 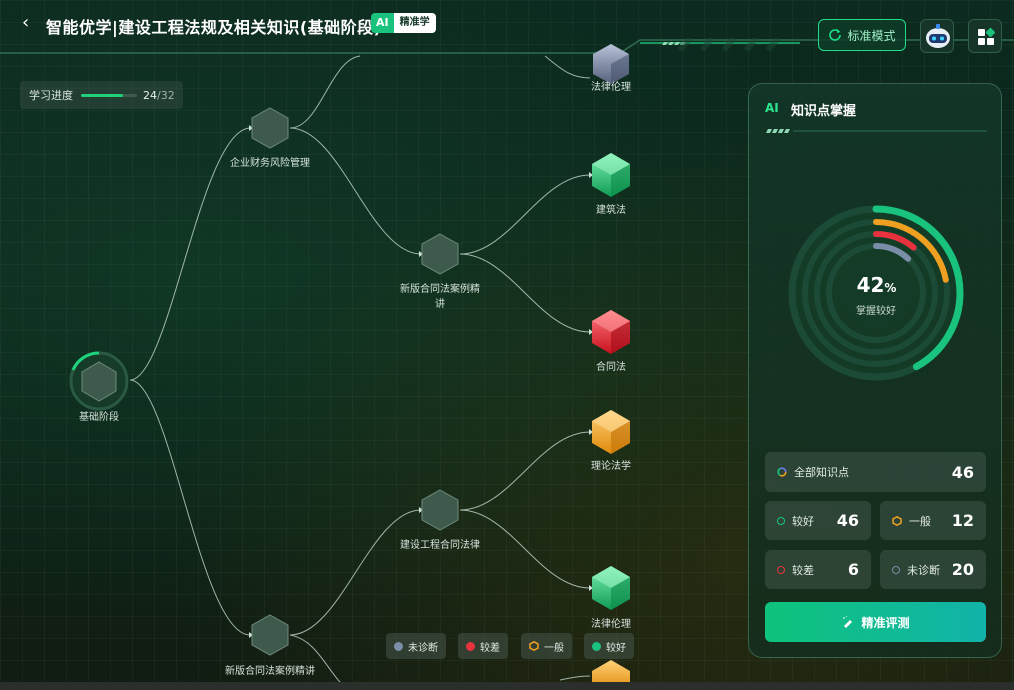 What do you see at coordinates (554, 648) in the screenshot?
I see `legend-label: 一般` at bounding box center [554, 648].